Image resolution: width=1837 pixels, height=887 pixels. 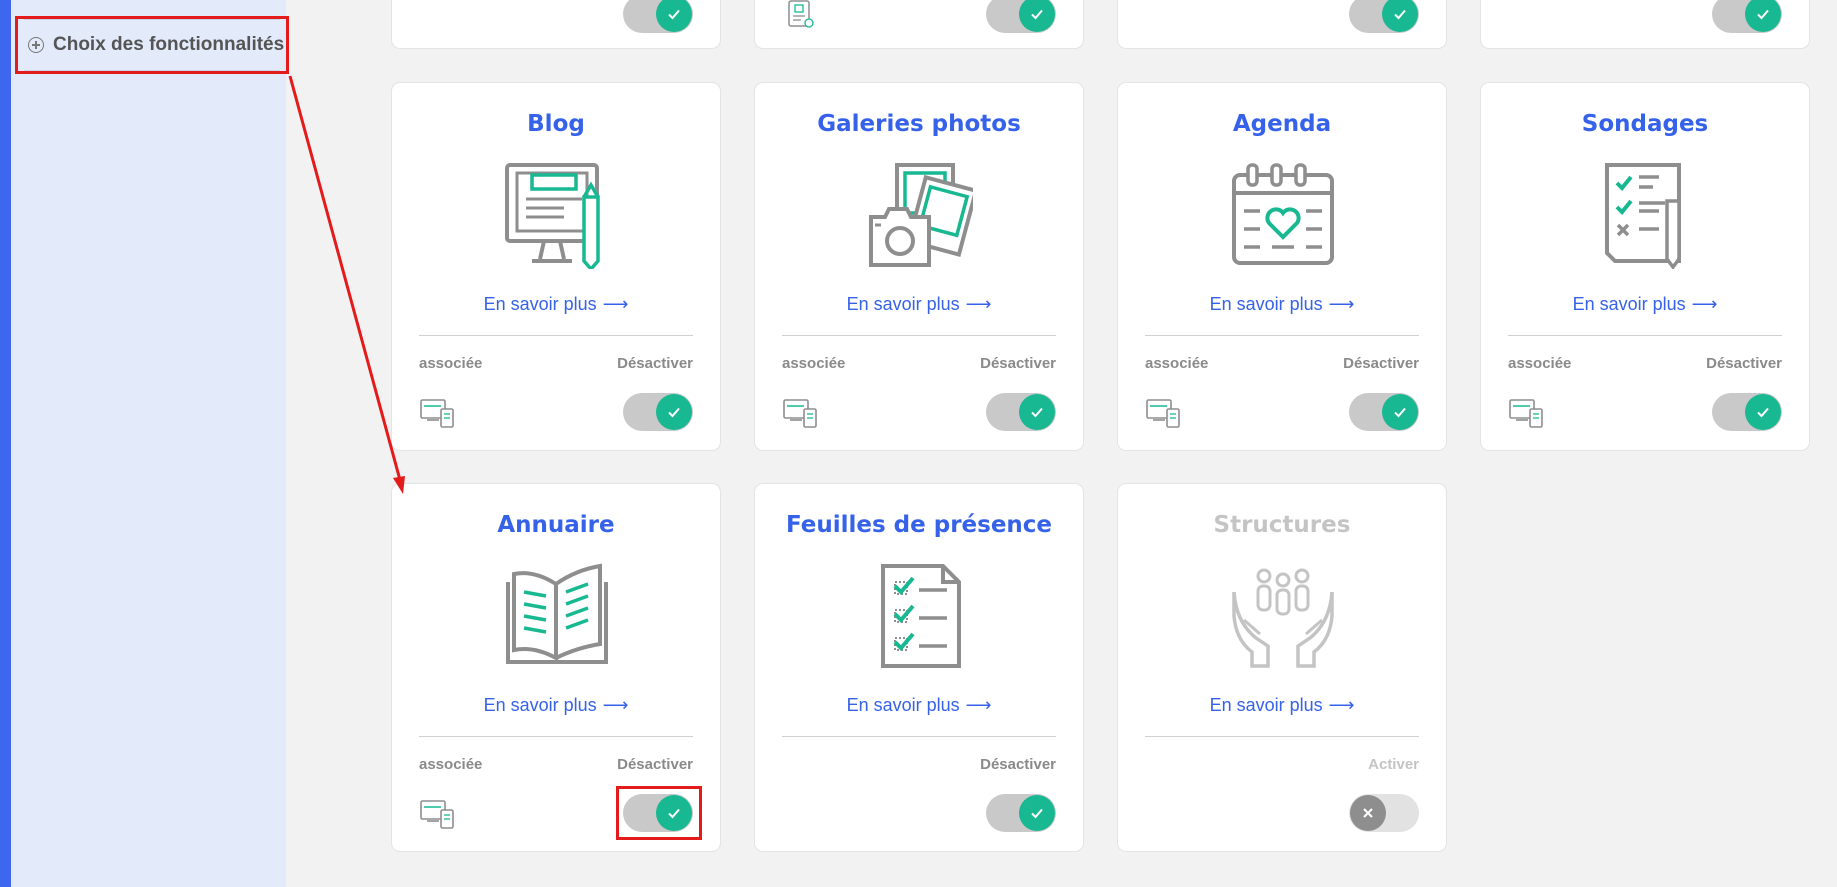 What do you see at coordinates (659, 813) in the screenshot?
I see `highlight-toggle-annotation` at bounding box center [659, 813].